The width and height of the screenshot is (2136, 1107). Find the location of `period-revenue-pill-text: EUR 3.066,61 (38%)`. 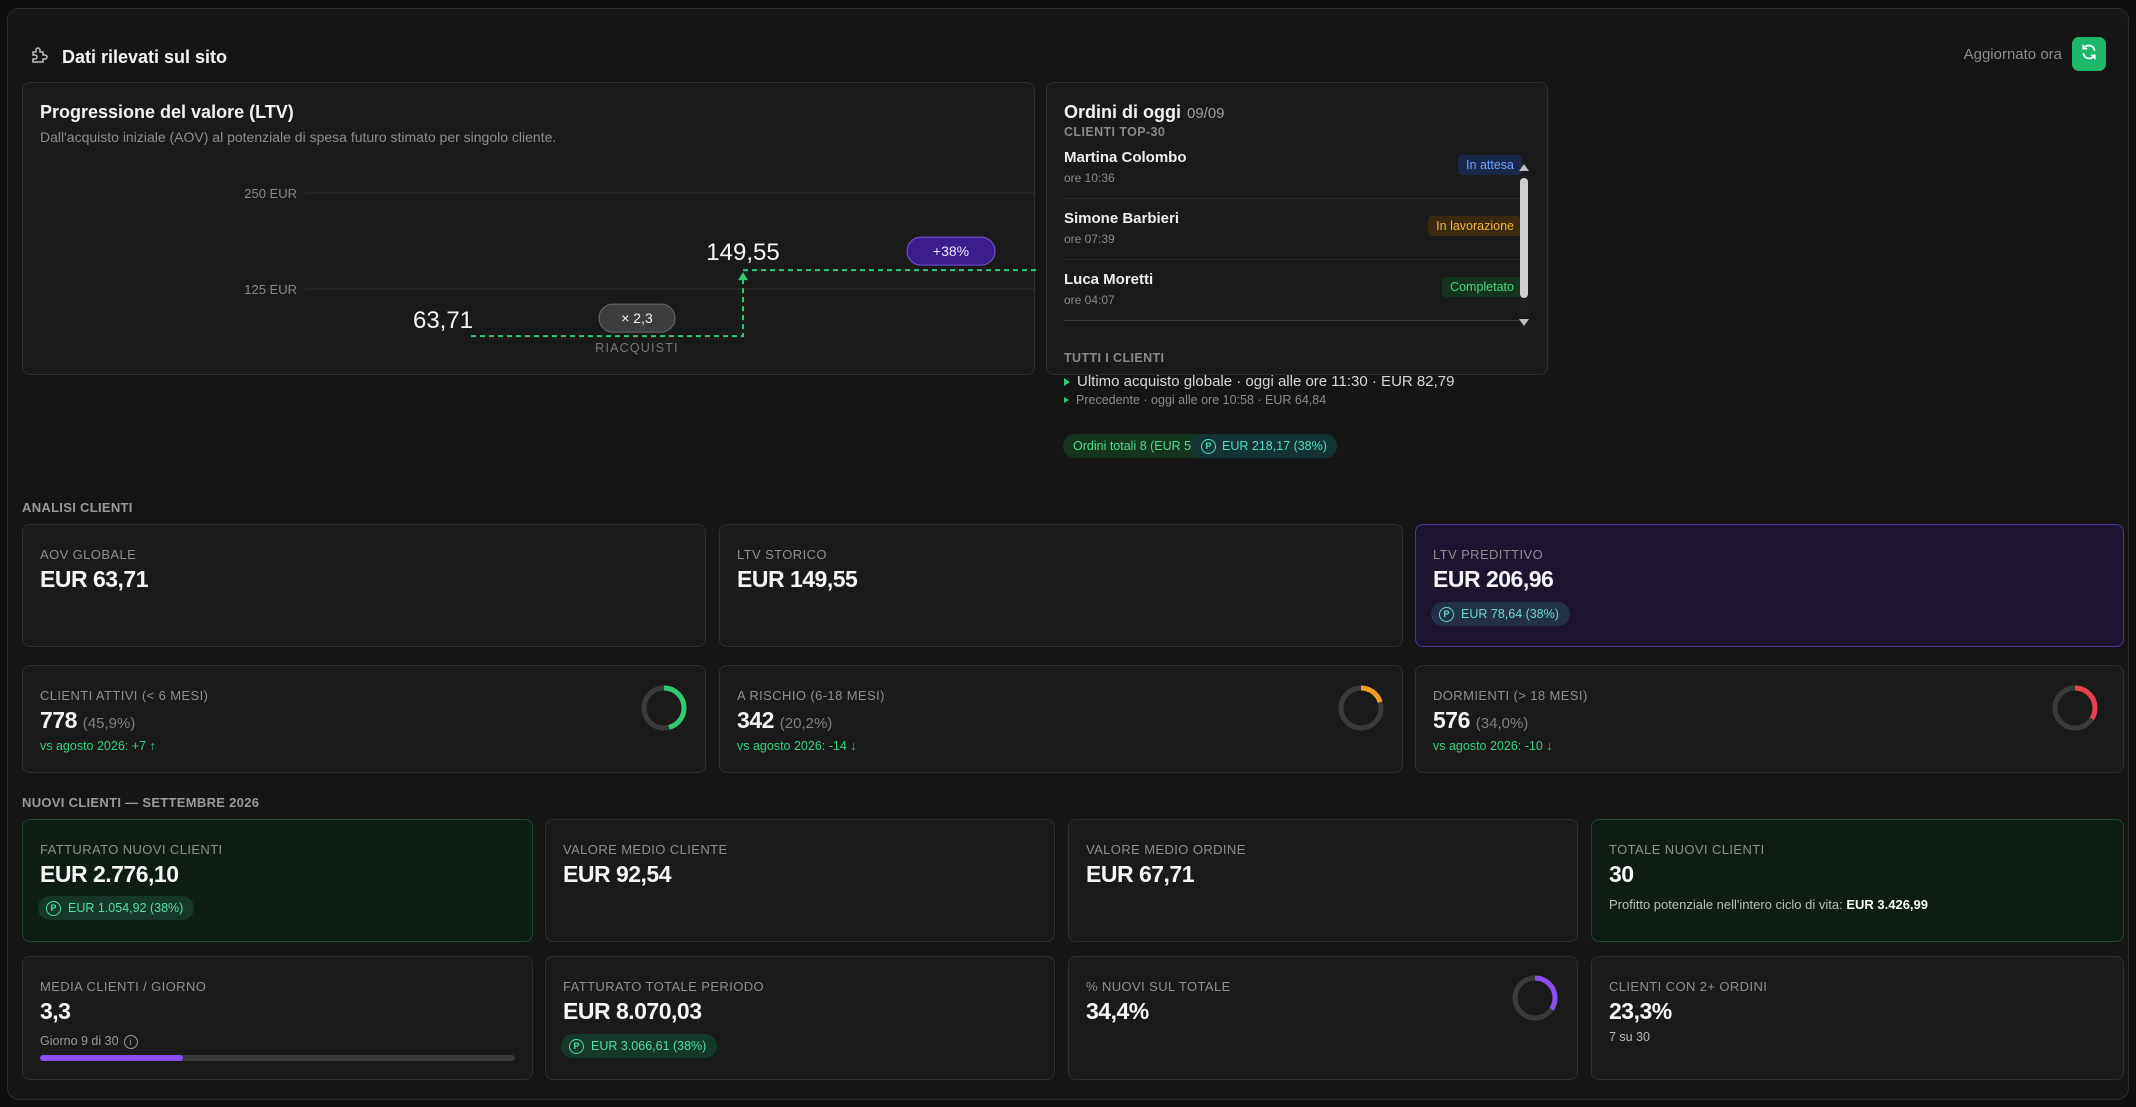

period-revenue-pill-text: EUR 3.066,61 (38%) is located at coordinates (649, 1046).